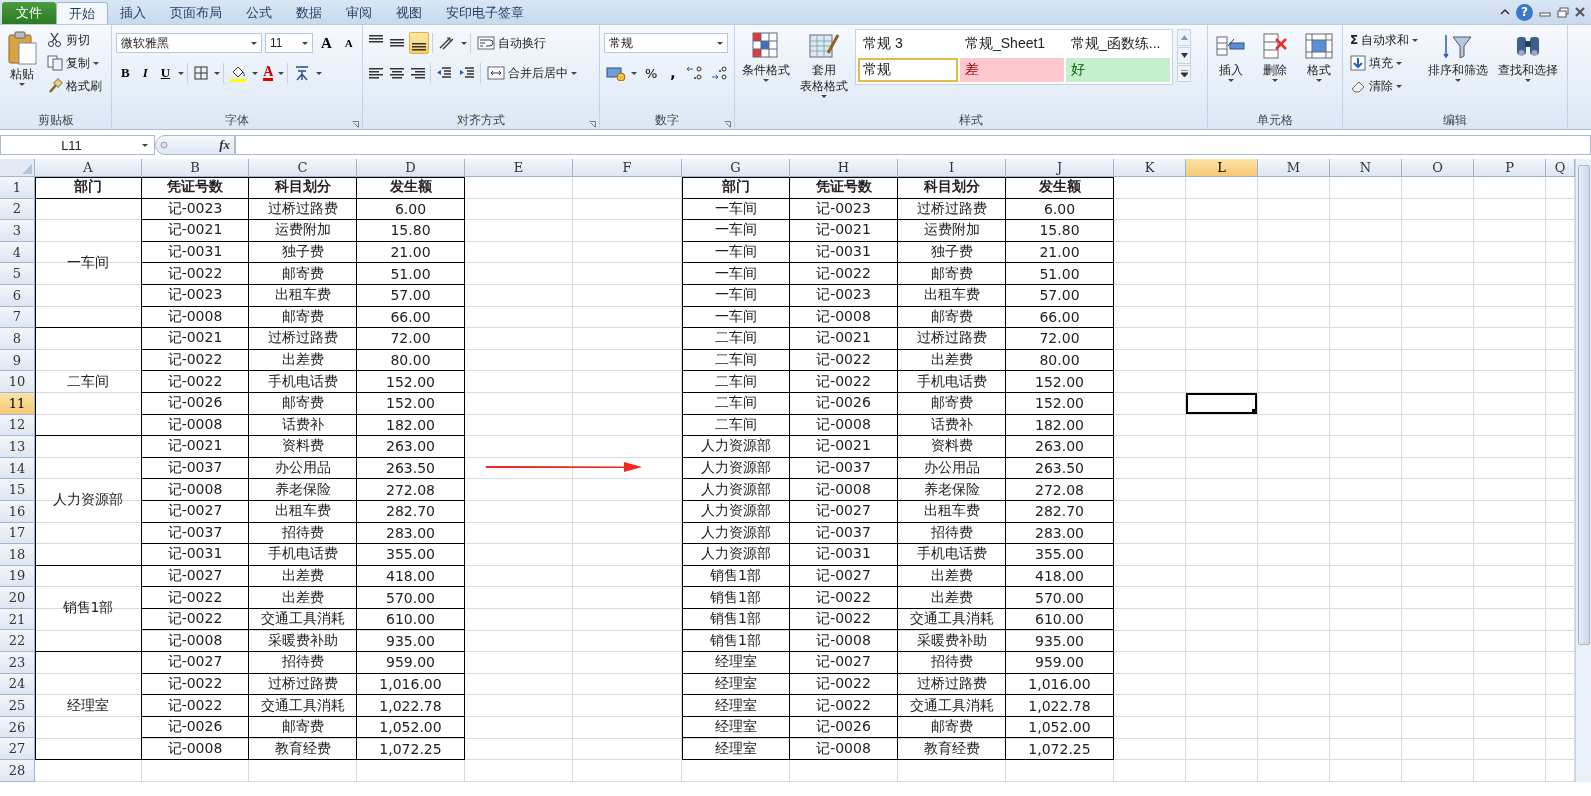 The height and width of the screenshot is (796, 1591). Describe the element at coordinates (17, 425) in the screenshot. I see `row-header: 12` at that location.